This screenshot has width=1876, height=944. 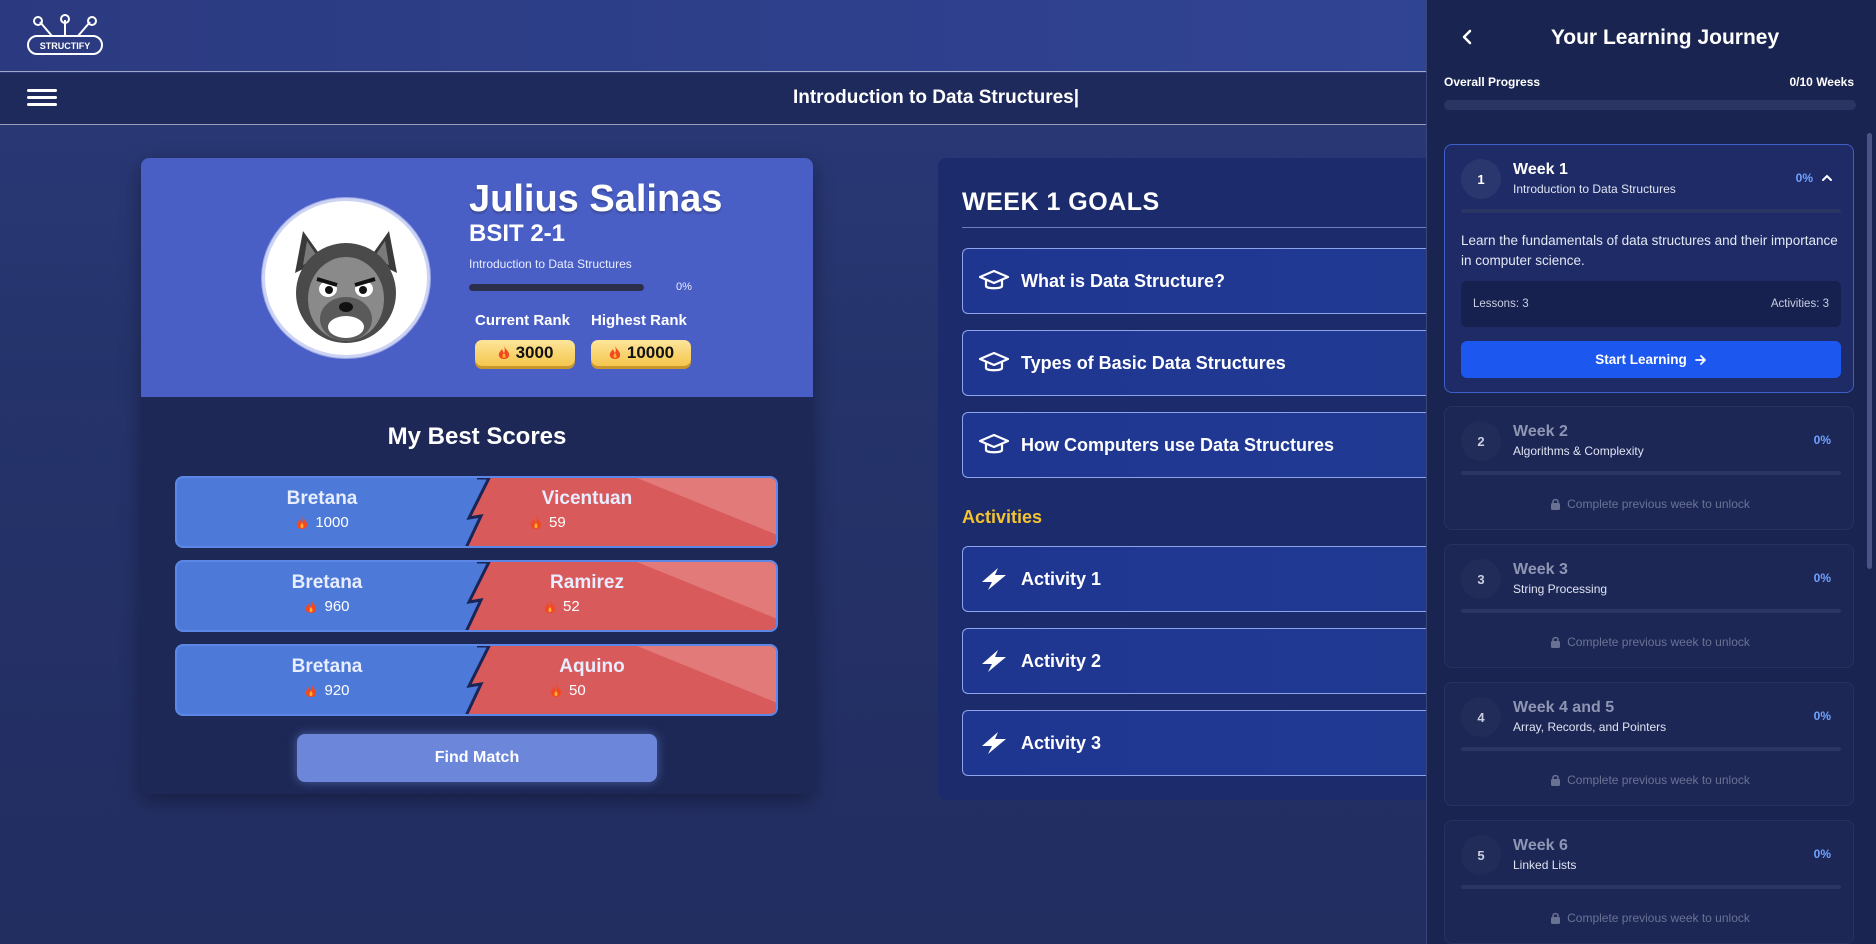 What do you see at coordinates (592, 666) in the screenshot?
I see `opponent-name: Aquino` at bounding box center [592, 666].